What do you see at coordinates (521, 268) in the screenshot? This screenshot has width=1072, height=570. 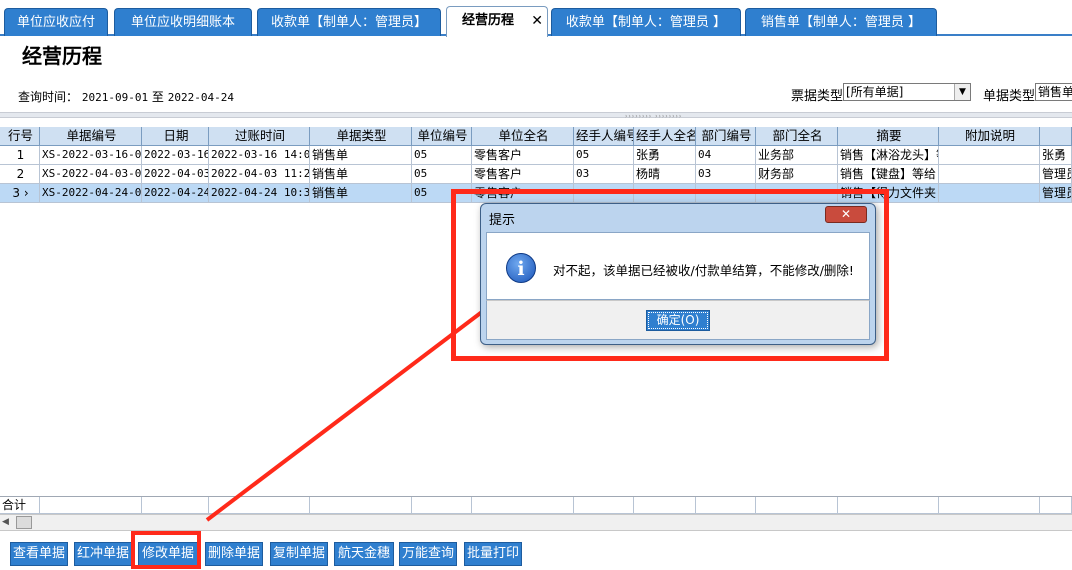 I see `info-icon: i` at bounding box center [521, 268].